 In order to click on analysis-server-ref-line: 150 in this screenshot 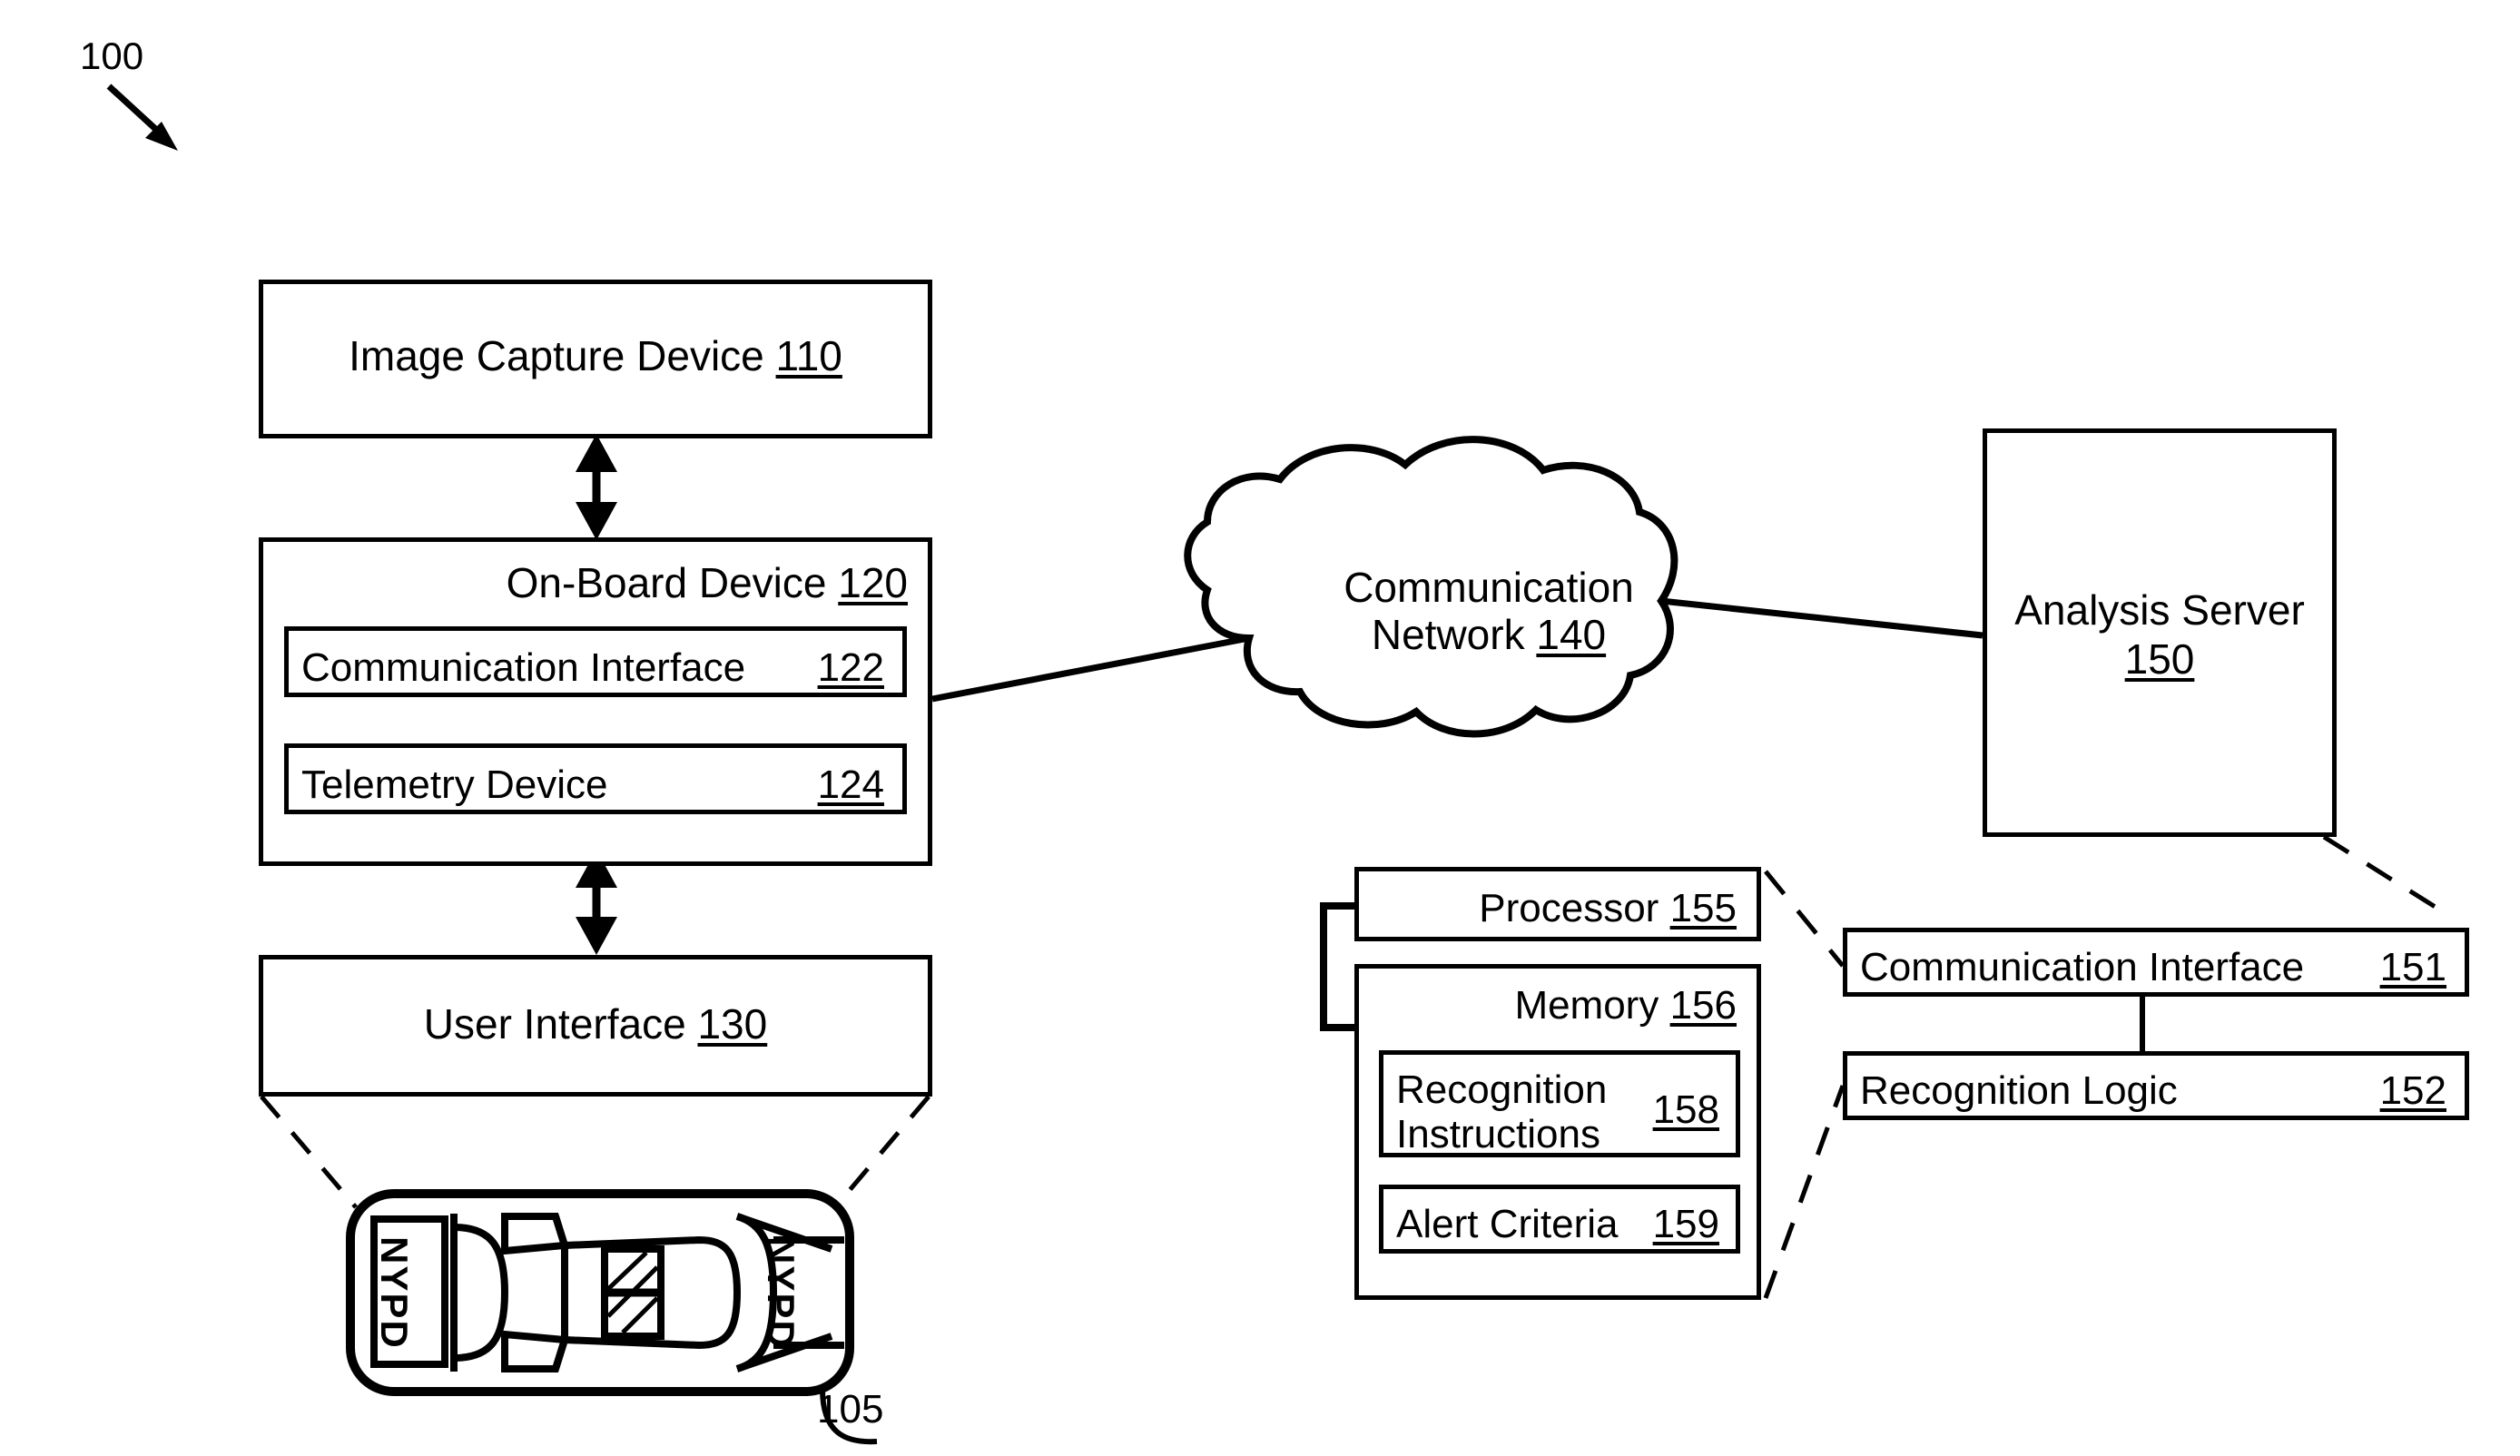, I will do `click(2159, 659)`.